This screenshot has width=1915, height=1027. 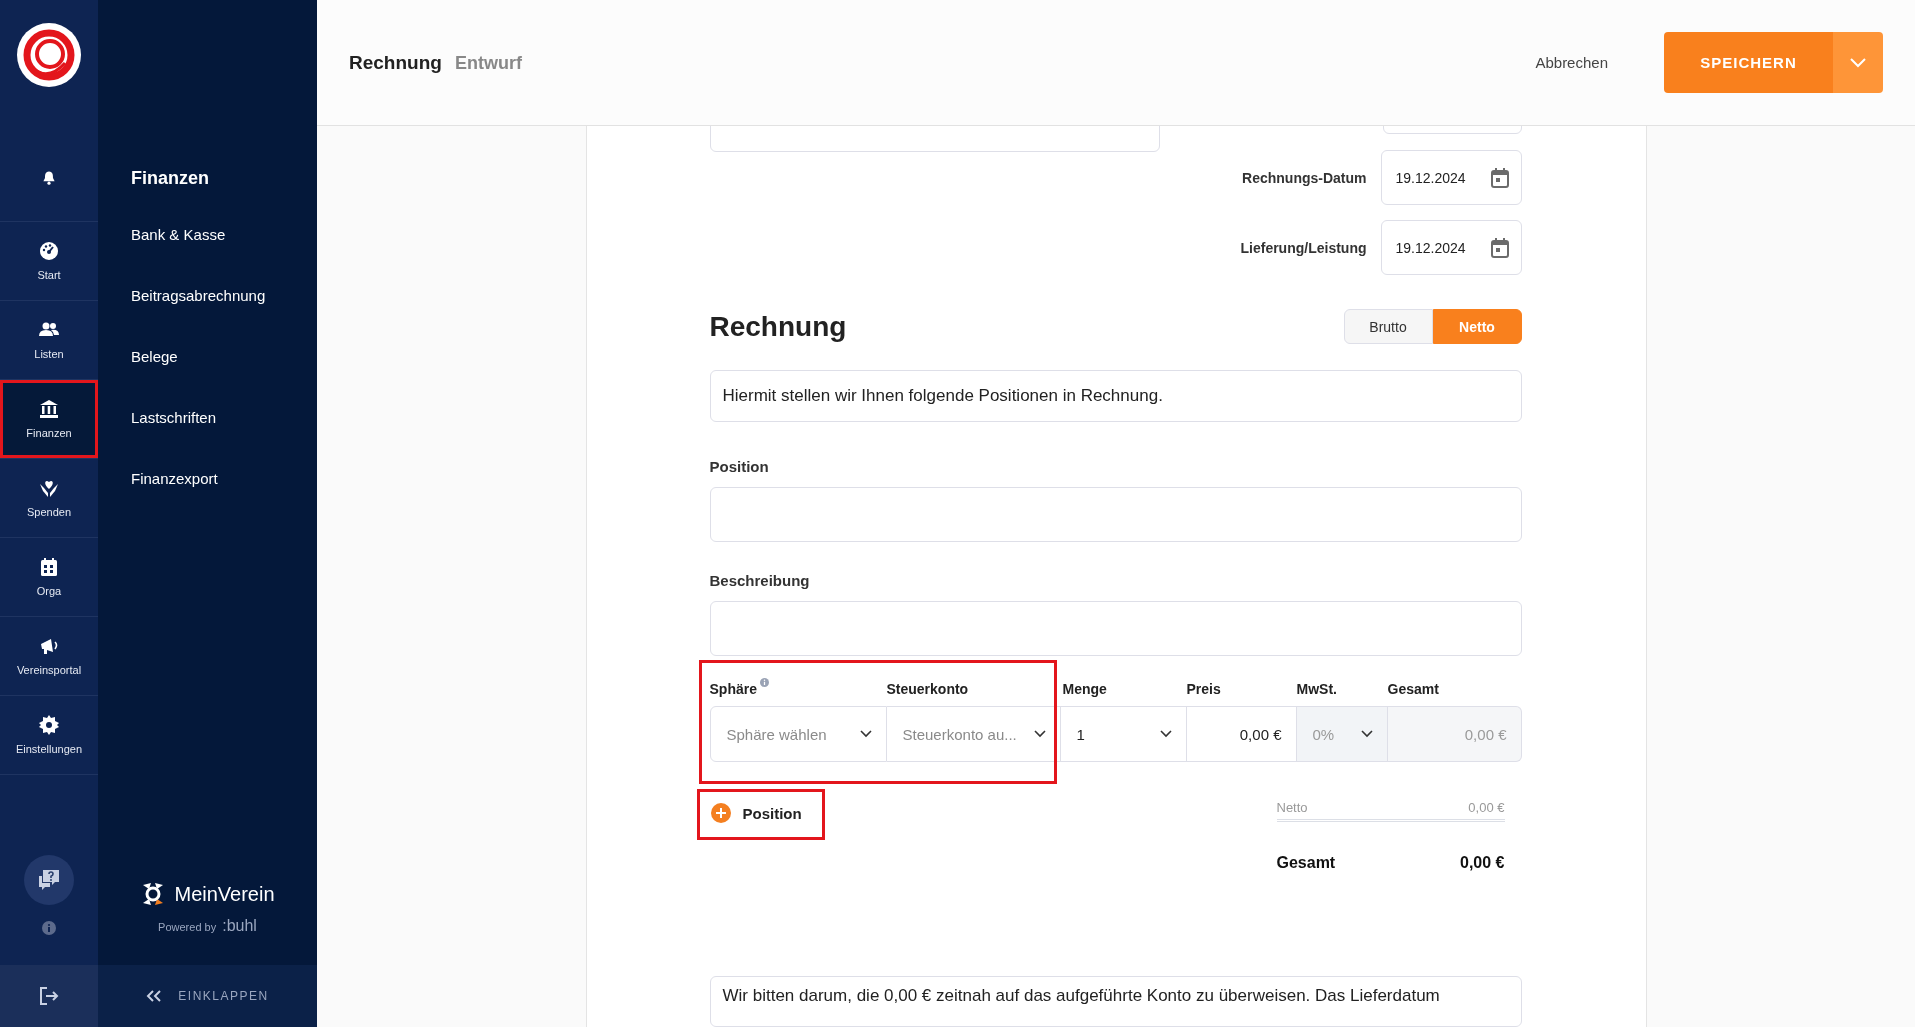 I want to click on nav-link: Lastschriften, so click(x=207, y=418).